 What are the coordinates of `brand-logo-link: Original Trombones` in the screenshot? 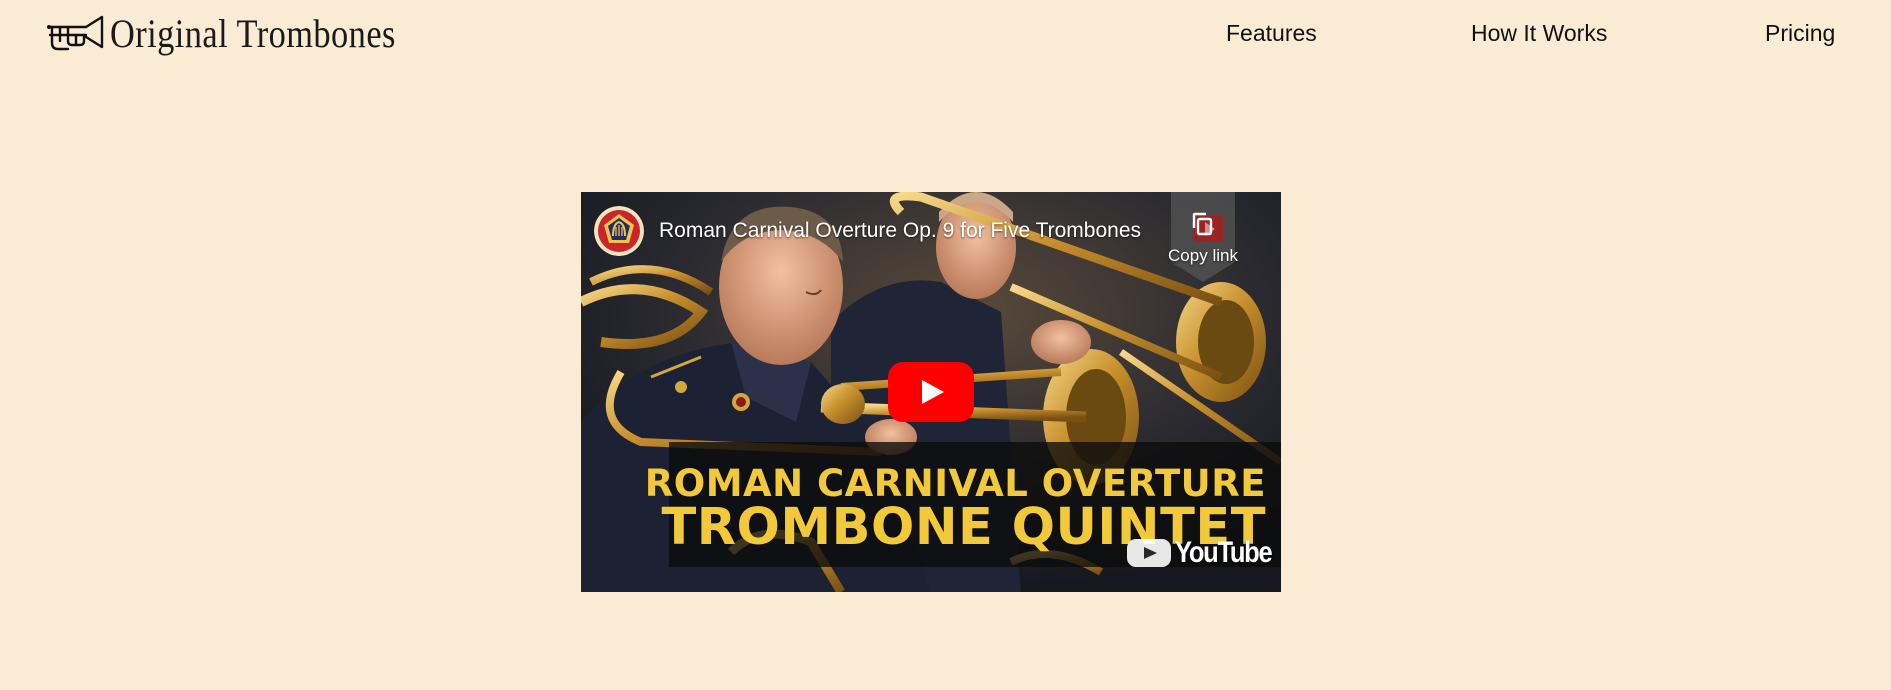 It's located at (244, 33).